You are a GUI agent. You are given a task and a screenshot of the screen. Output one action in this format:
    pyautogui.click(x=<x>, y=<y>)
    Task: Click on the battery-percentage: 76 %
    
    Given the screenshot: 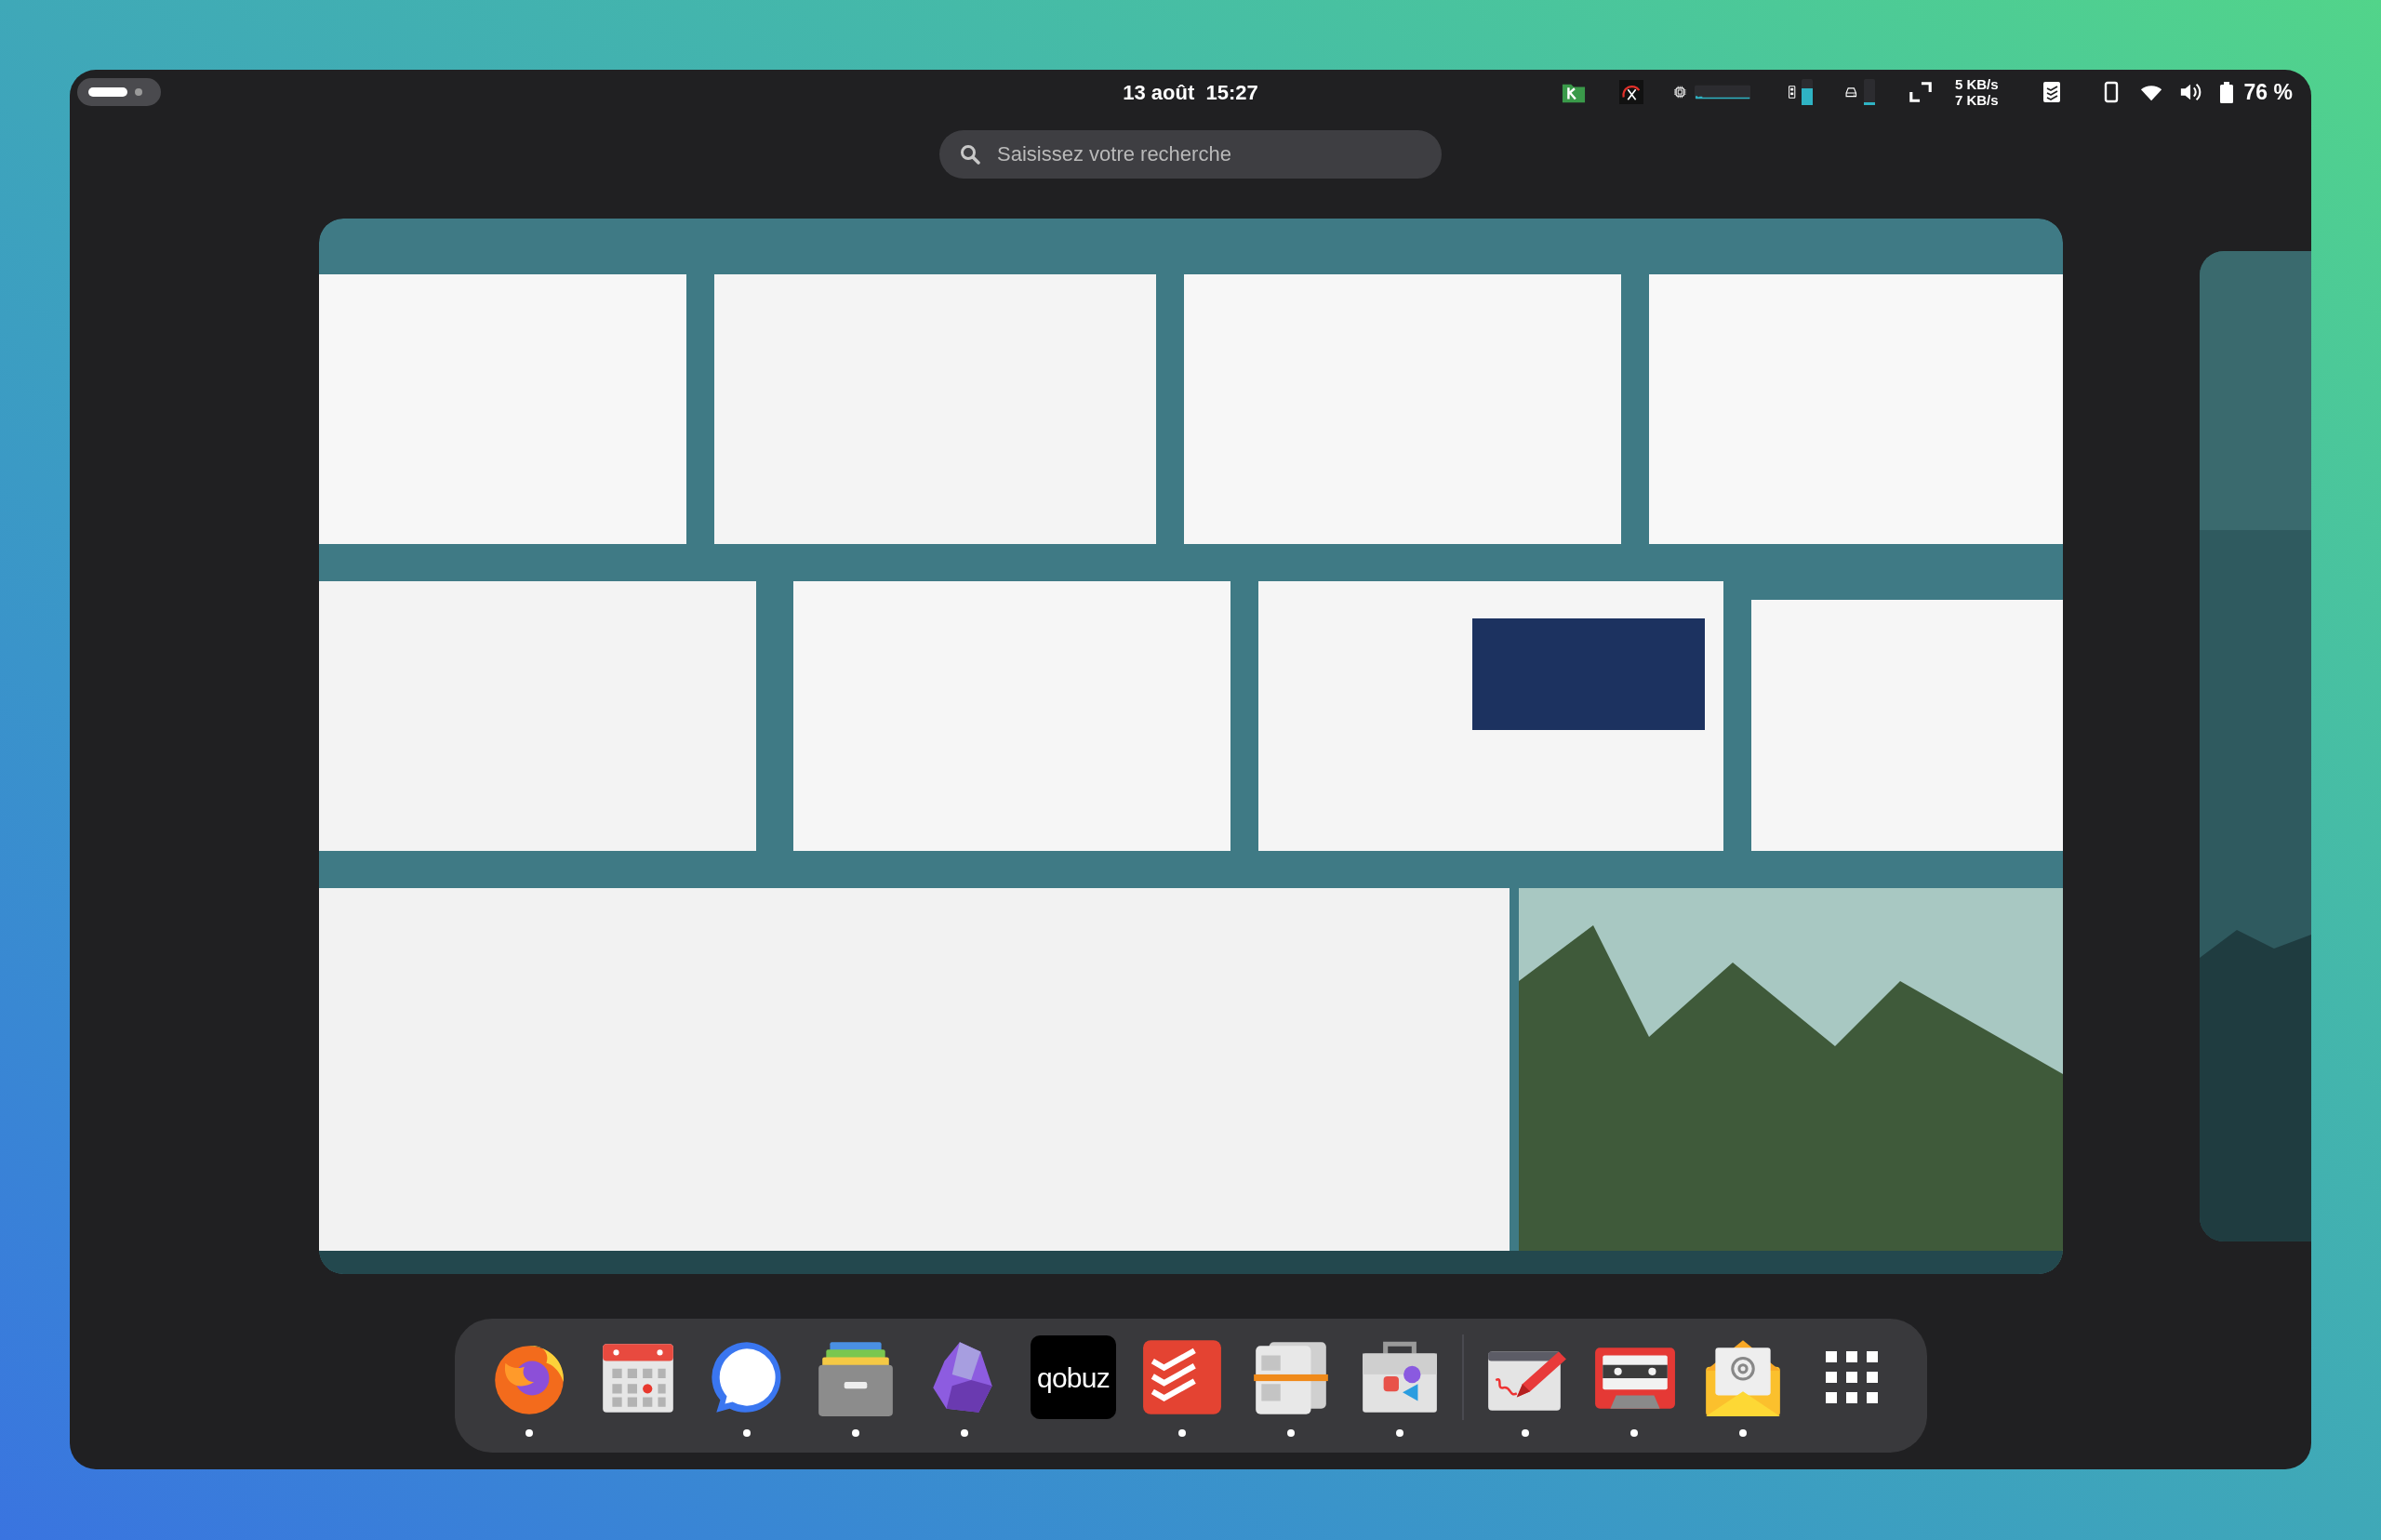 What is the action you would take?
    pyautogui.click(x=2268, y=92)
    